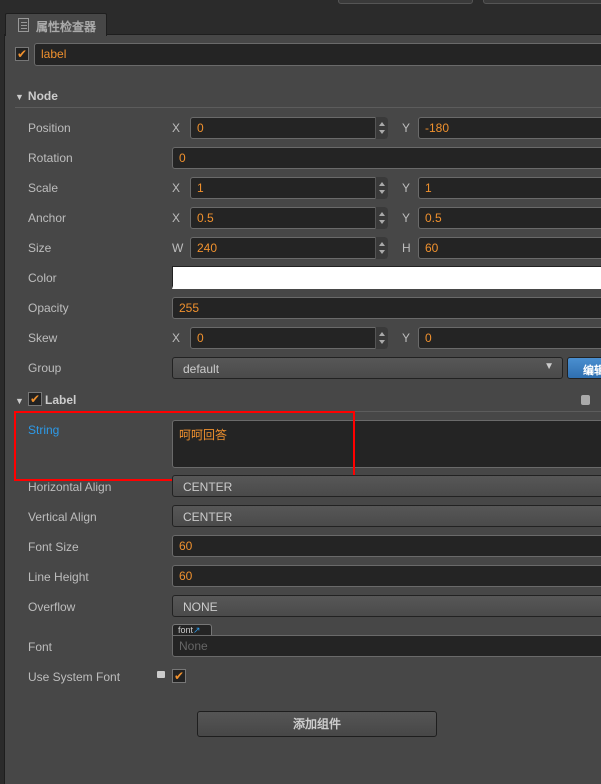  I want to click on external-link-icon: ↗, so click(197, 630).